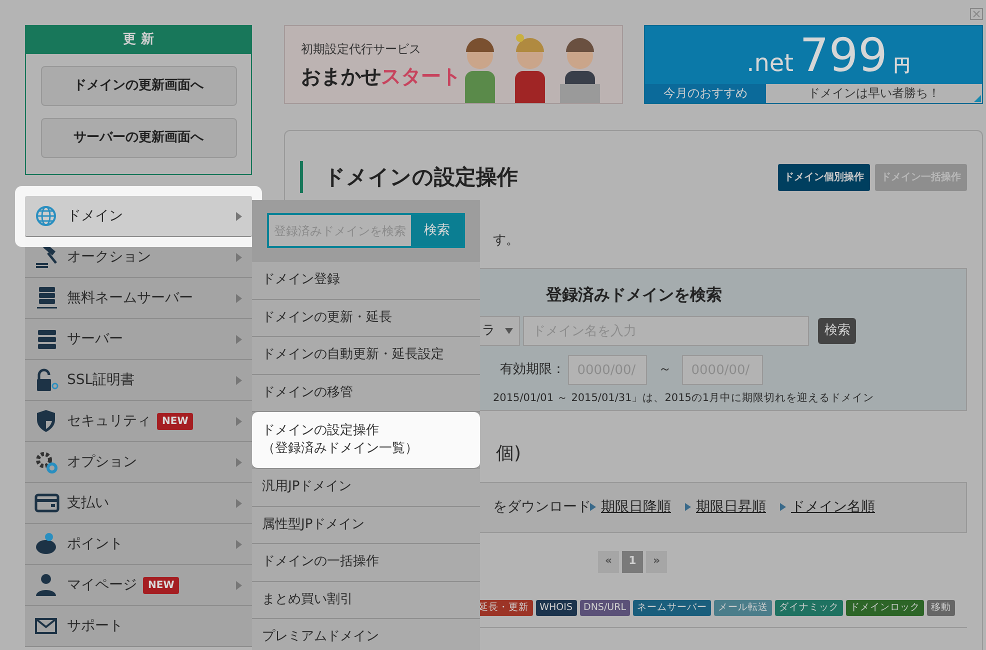 Image resolution: width=986 pixels, height=650 pixels. Describe the element at coordinates (672, 608) in the screenshot. I see `action-tag: ネームサーバー` at that location.